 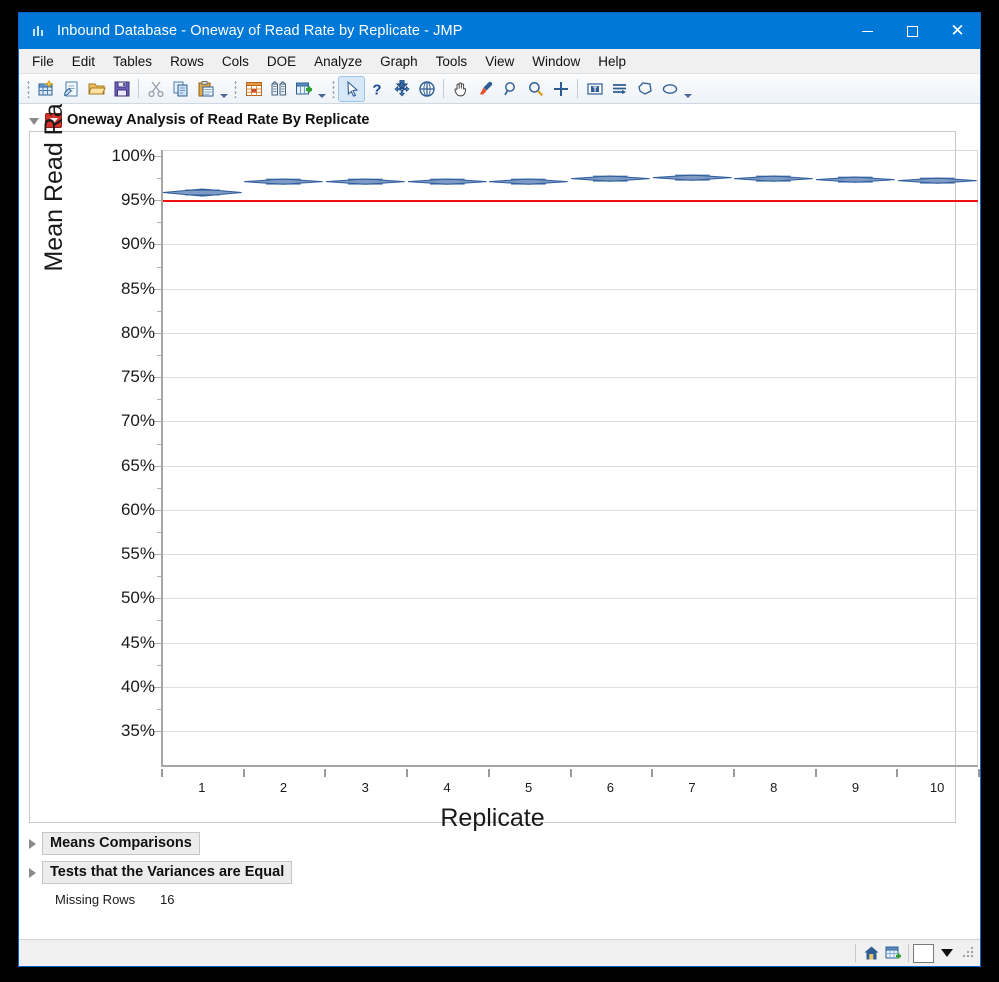 What do you see at coordinates (485, 89) in the screenshot?
I see `brush-icon` at bounding box center [485, 89].